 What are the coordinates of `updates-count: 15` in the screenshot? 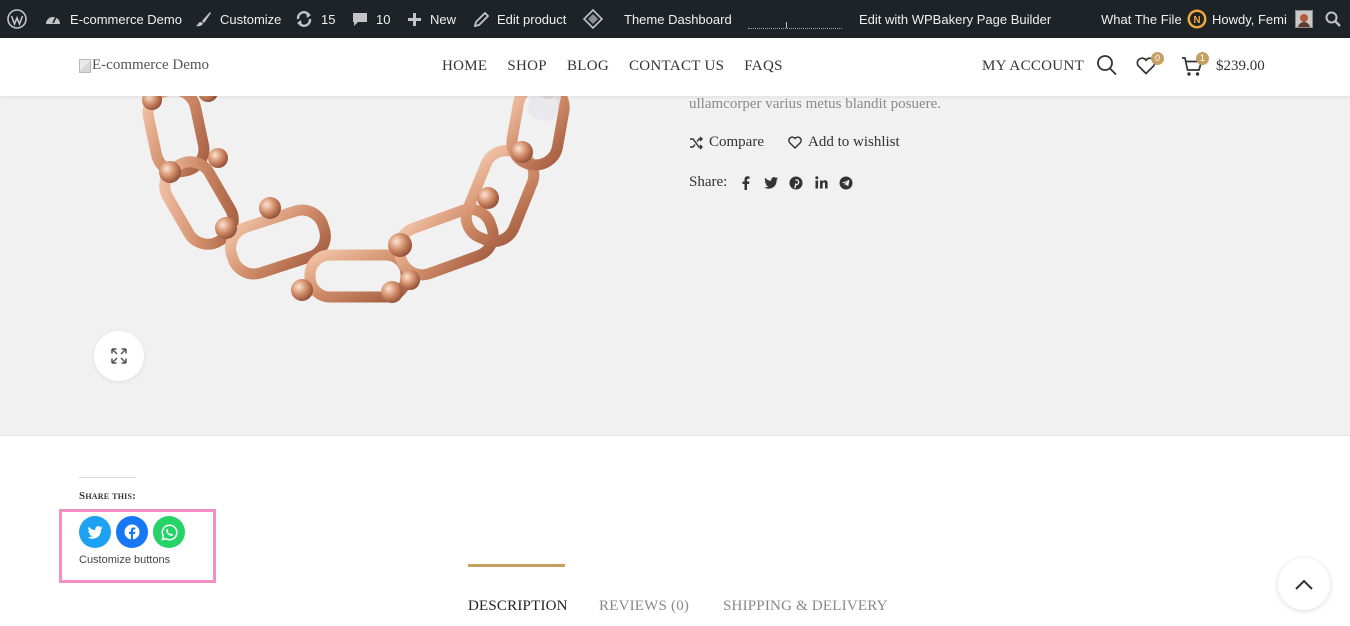 It's located at (328, 19).